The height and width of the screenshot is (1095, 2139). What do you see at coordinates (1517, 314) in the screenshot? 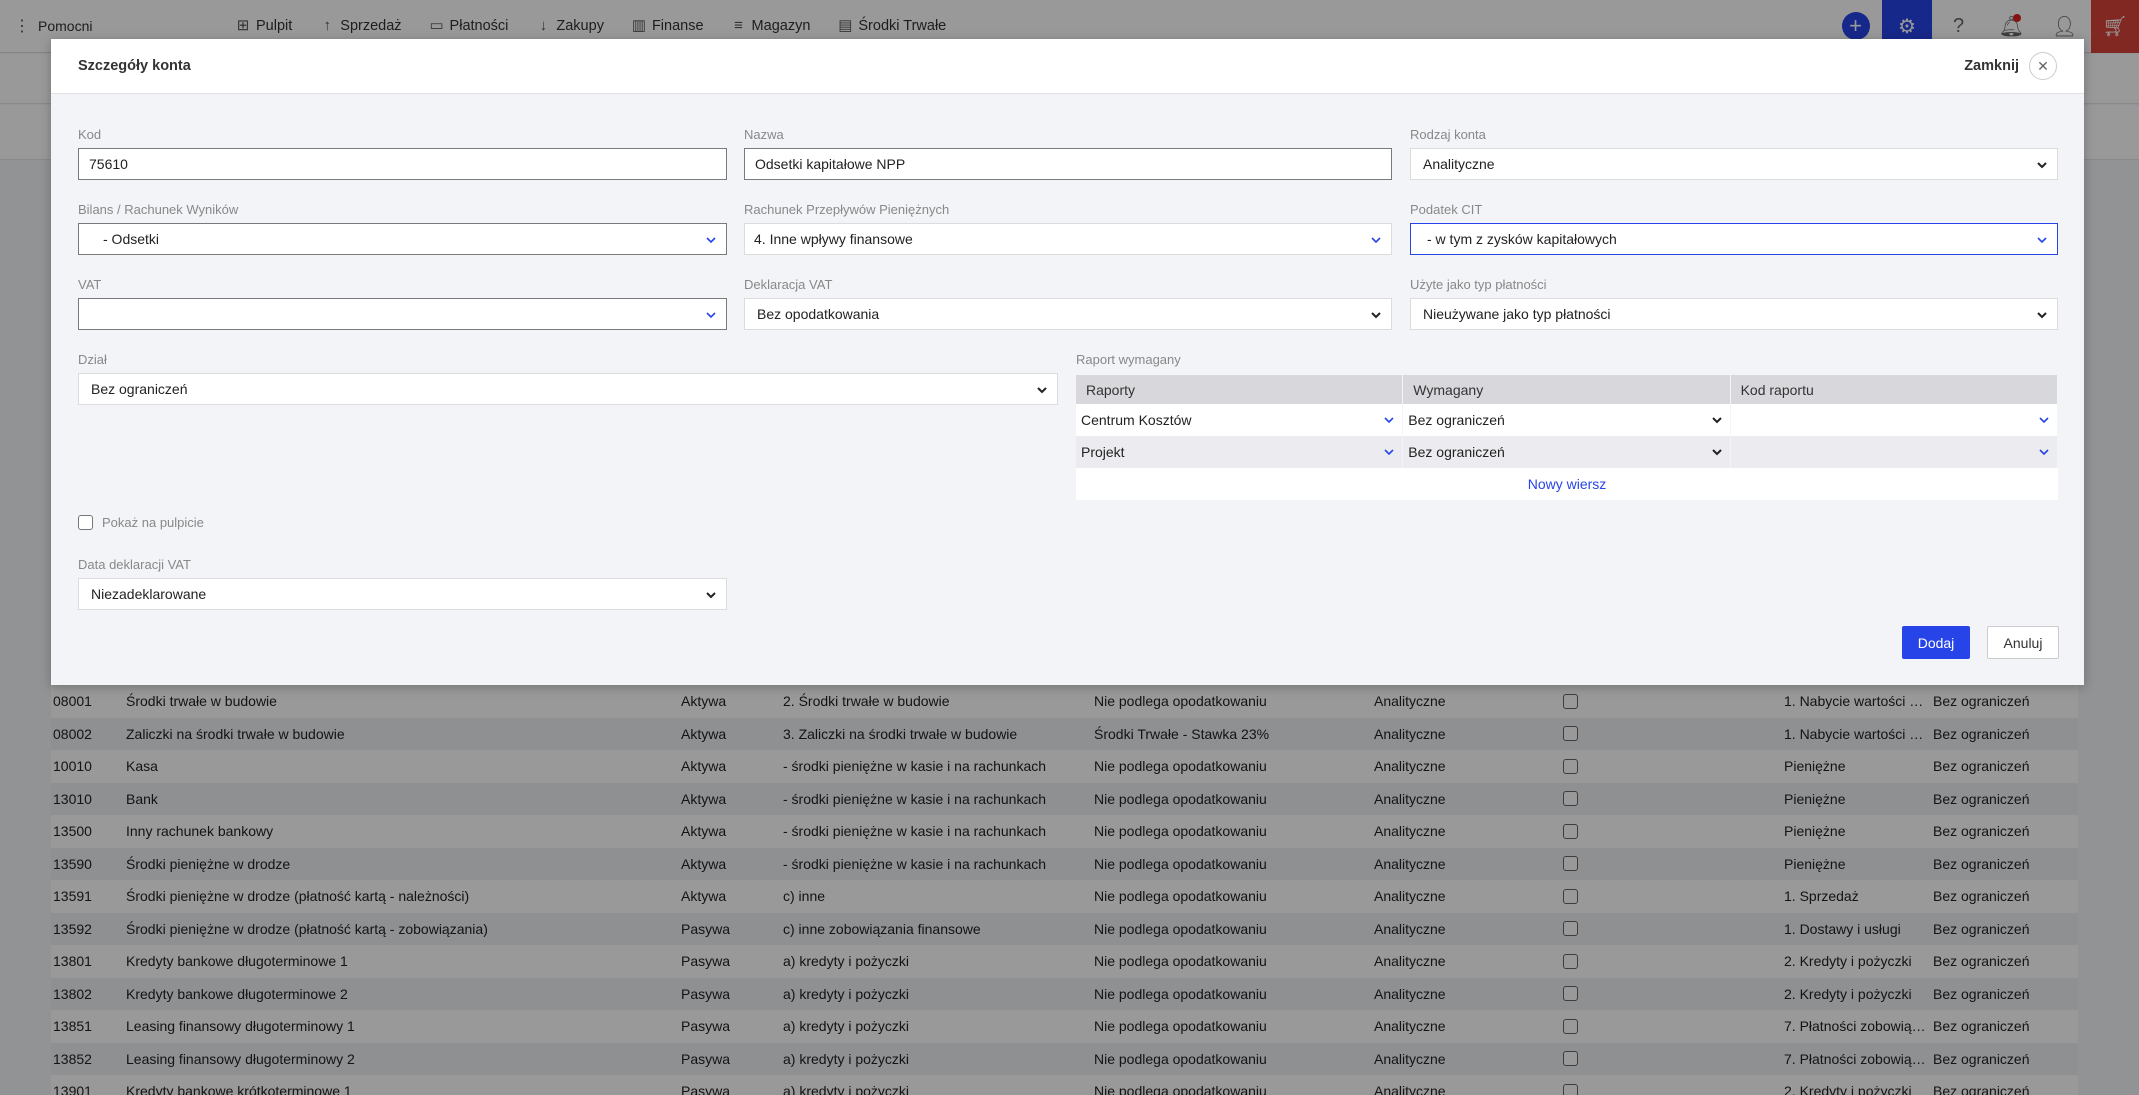
I see `typ-platnosci-value: Nieużywane jako typ płatności` at bounding box center [1517, 314].